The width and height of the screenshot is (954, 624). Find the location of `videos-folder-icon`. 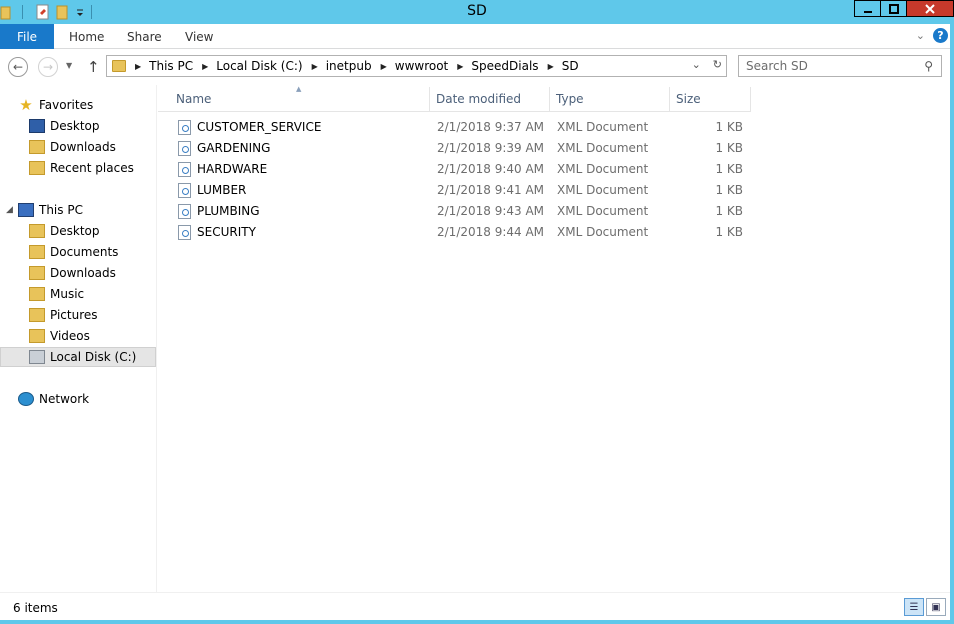

videos-folder-icon is located at coordinates (37, 336).